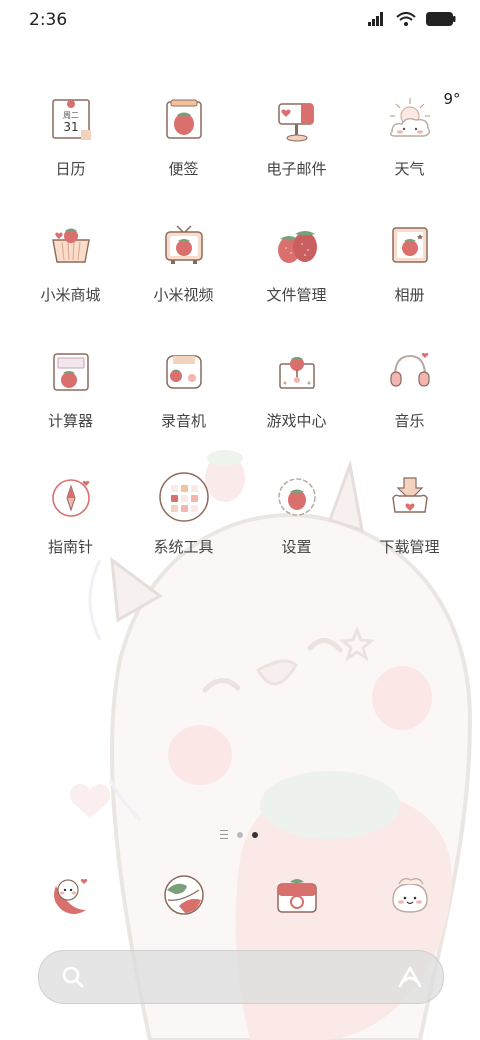  I want to click on page-dot, so click(240, 834).